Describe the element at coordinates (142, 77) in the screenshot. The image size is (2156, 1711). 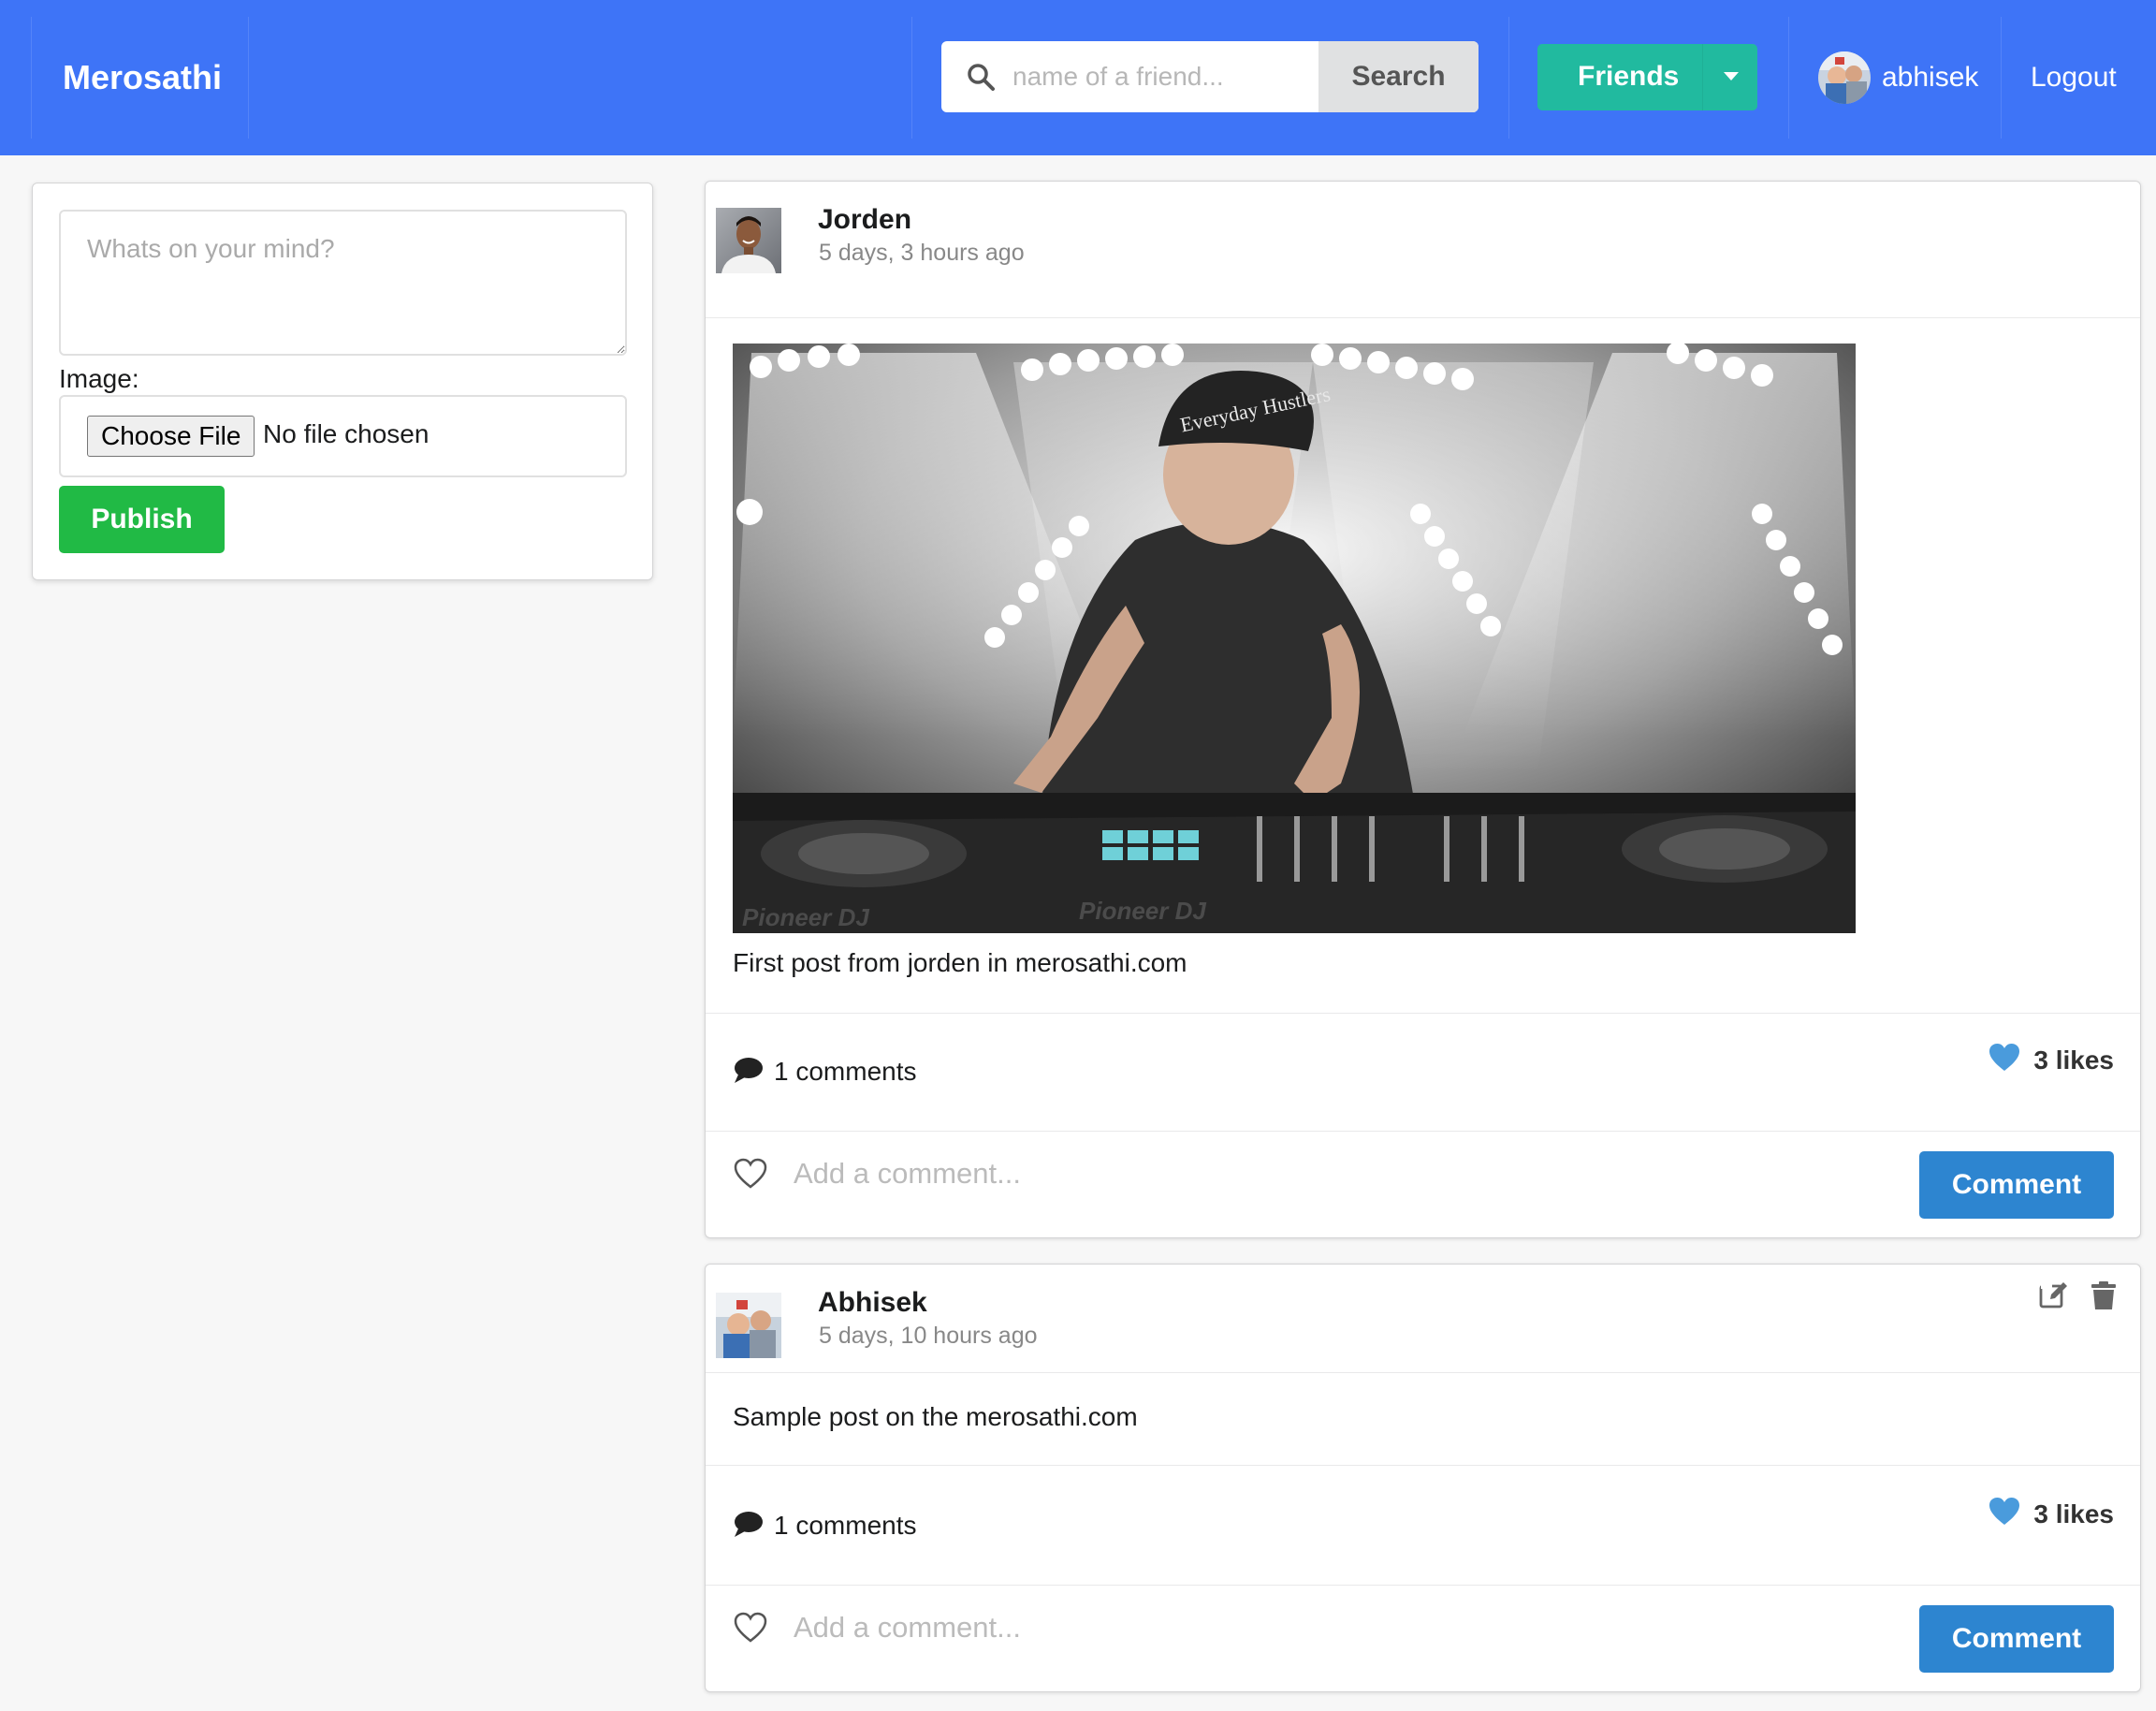
I see `brand-logo: Merosathi` at that location.